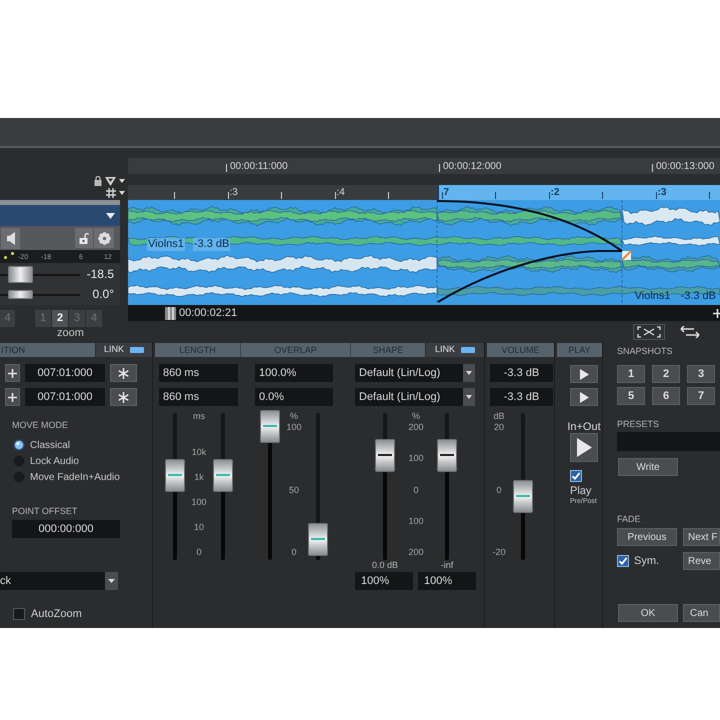 The height and width of the screenshot is (720, 720). I want to click on snapshot-button: 1, so click(631, 374).